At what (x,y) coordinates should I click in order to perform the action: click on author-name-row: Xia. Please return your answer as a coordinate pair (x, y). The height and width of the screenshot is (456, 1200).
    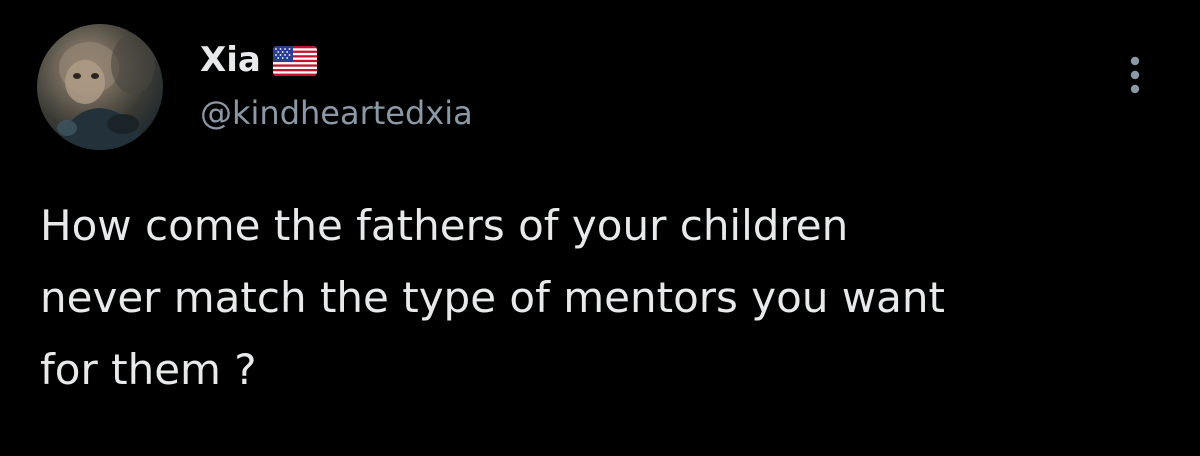
    Looking at the image, I should click on (258, 60).